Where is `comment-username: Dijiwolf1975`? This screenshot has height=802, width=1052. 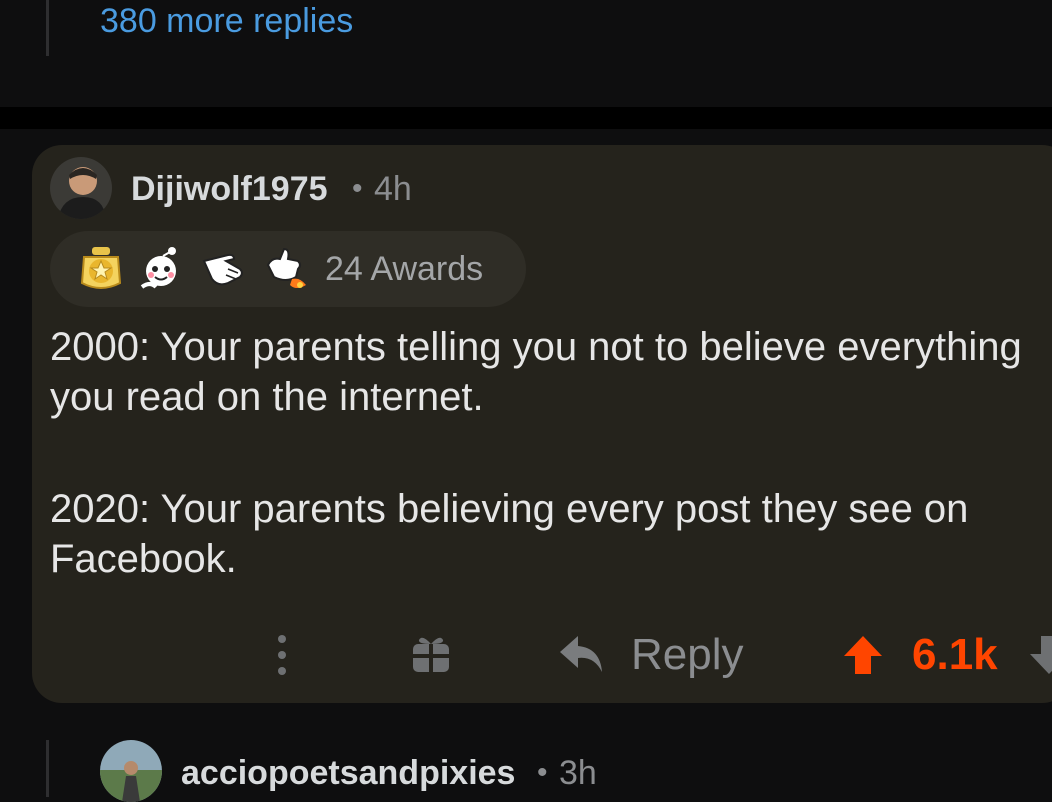
comment-username: Dijiwolf1975 is located at coordinates (229, 189).